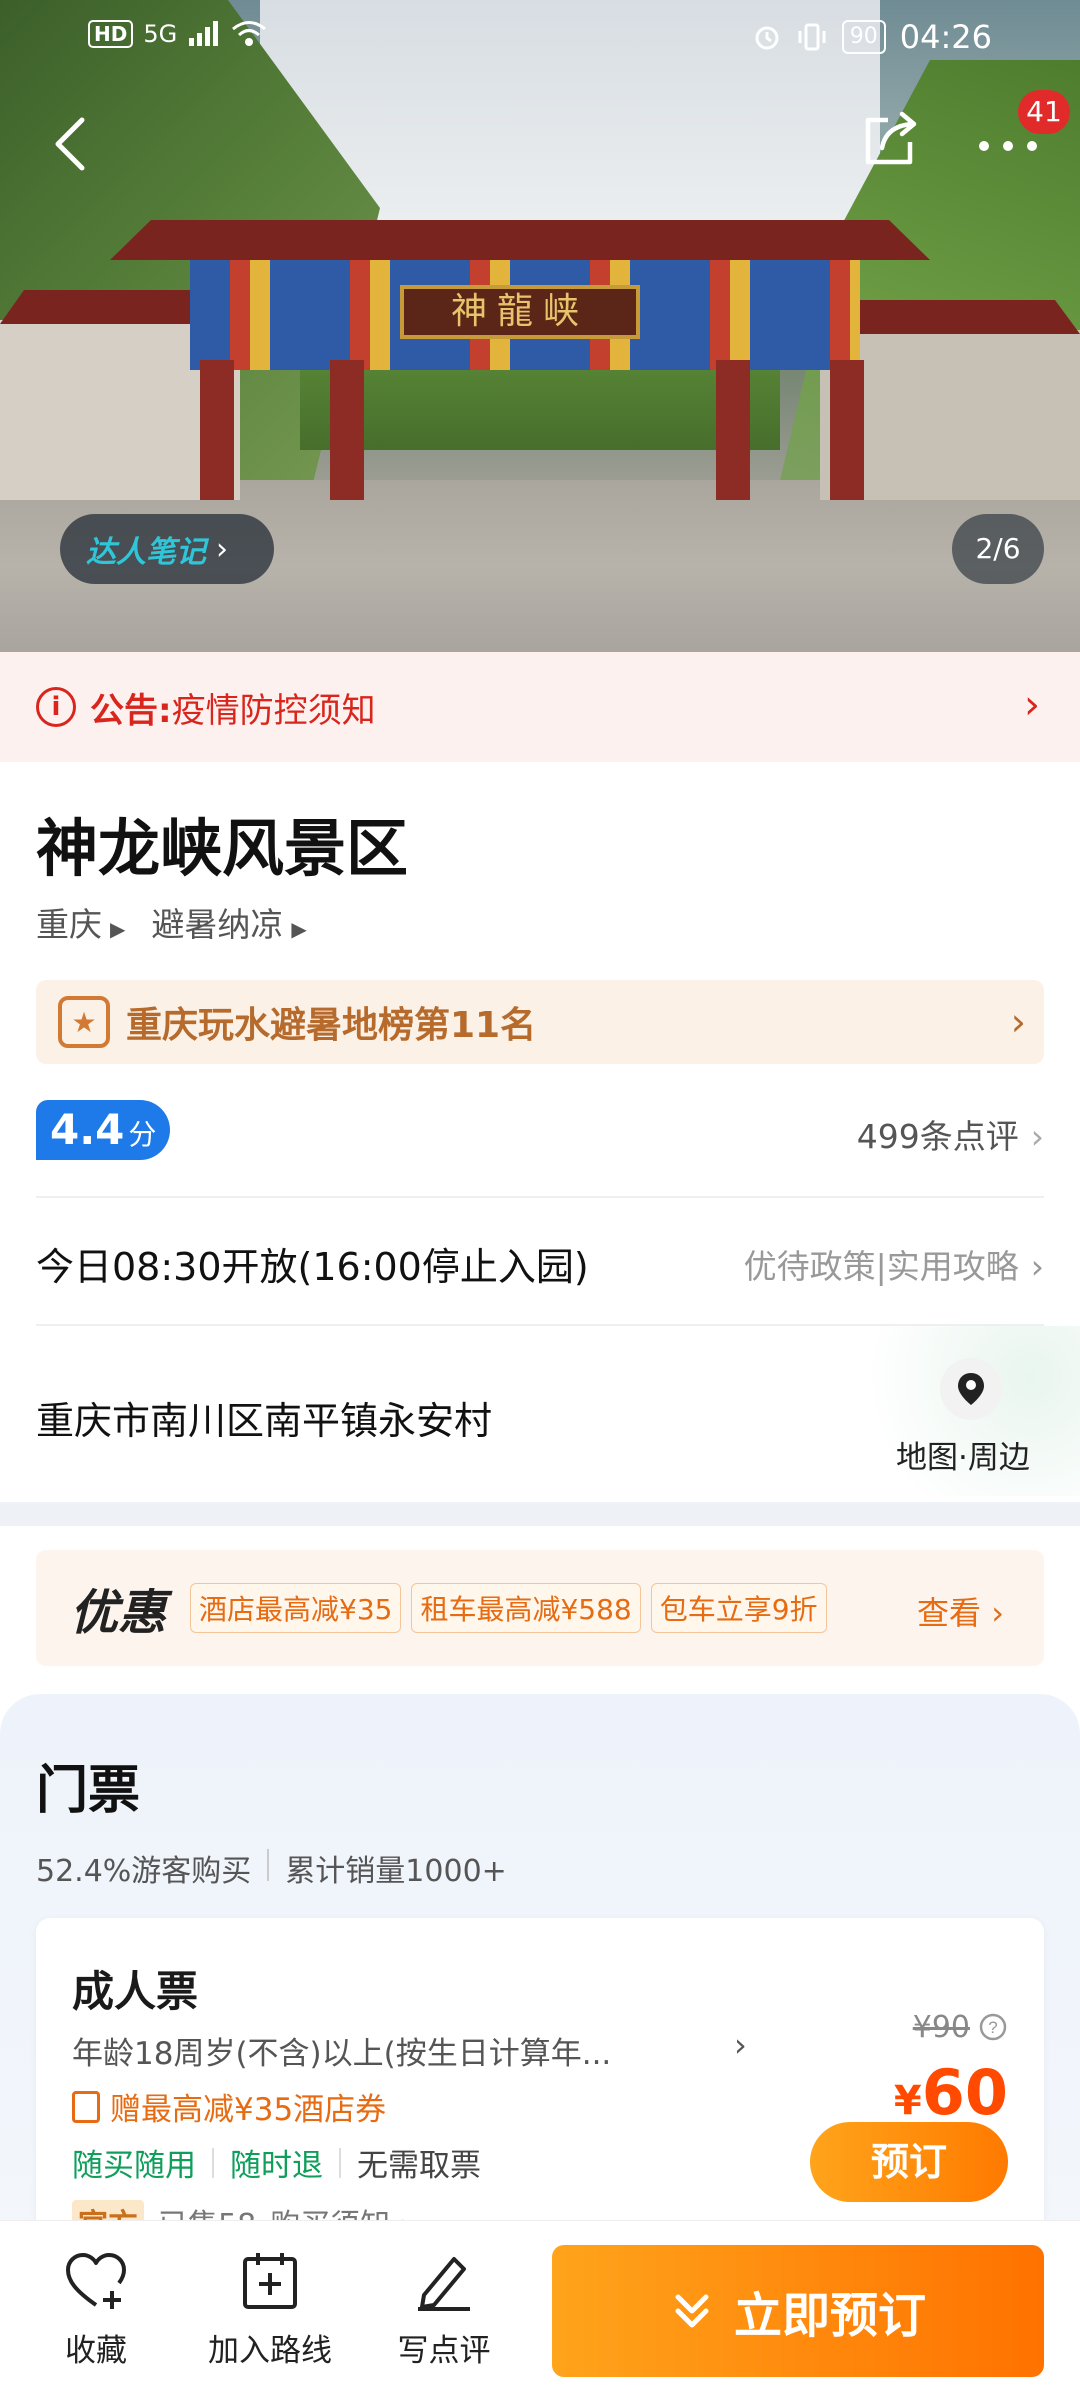 The image size is (1080, 2400). What do you see at coordinates (955, 317) in the screenshot?
I see `hero-roof-right` at bounding box center [955, 317].